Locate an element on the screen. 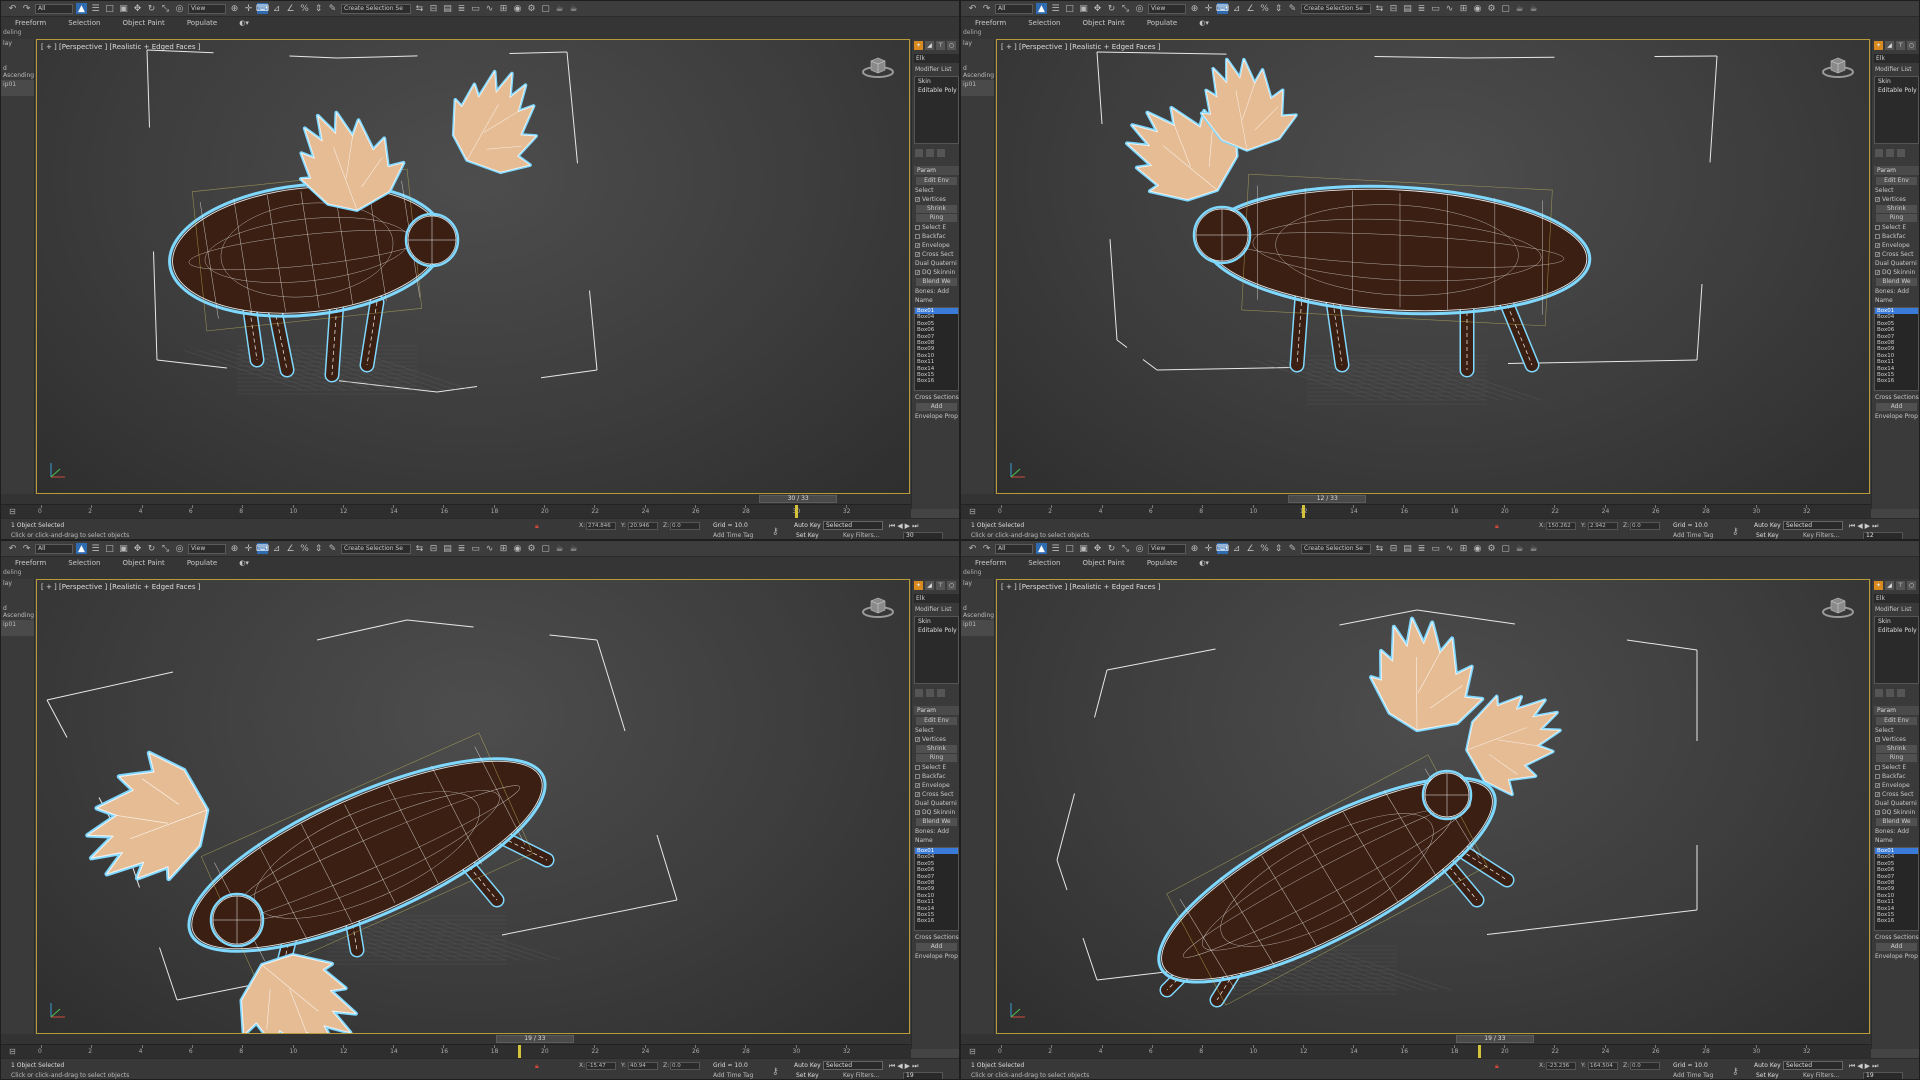 This screenshot has width=1920, height=1080. modify-tab-icon: ◢ is located at coordinates (1889, 585).